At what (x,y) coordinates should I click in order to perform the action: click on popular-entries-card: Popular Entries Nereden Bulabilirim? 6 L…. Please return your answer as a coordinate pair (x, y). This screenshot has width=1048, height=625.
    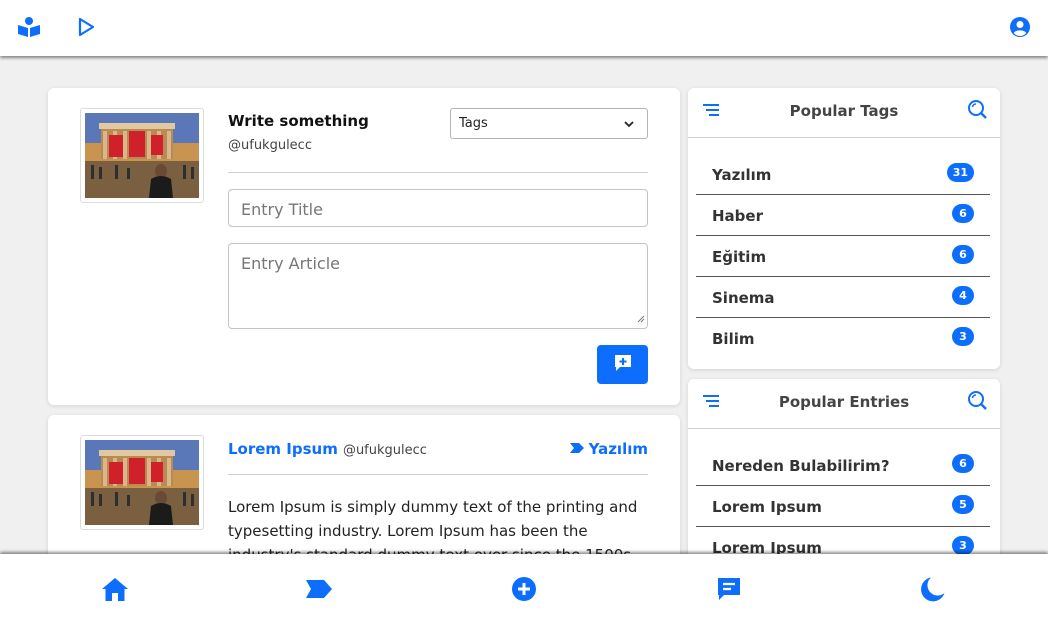
    Looking at the image, I should click on (844, 479).